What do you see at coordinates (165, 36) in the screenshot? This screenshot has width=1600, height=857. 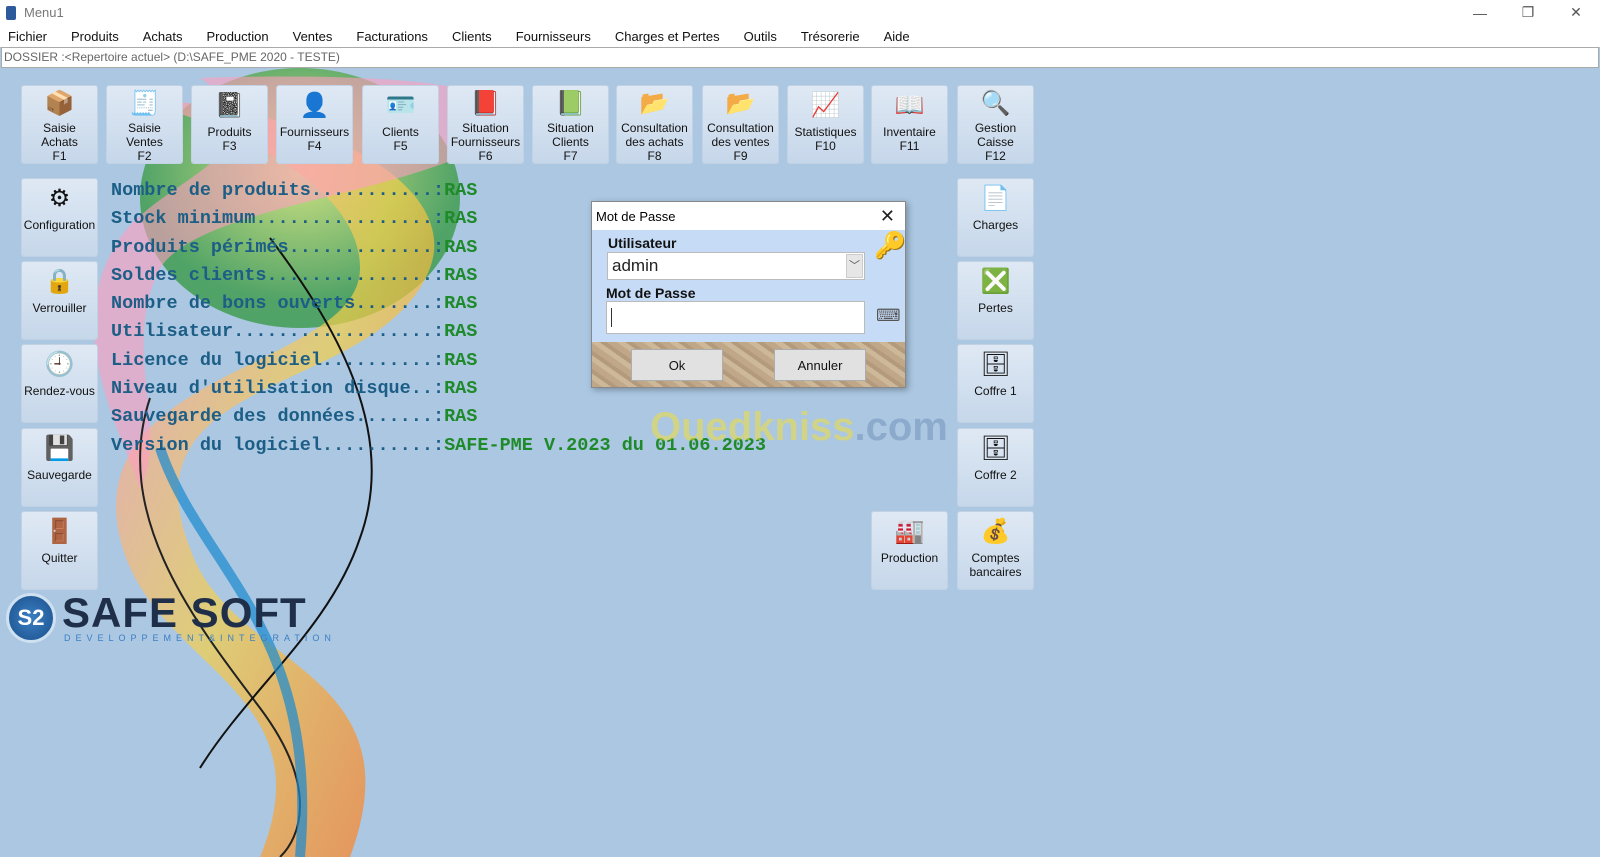 I see `menu-achats: Achats` at bounding box center [165, 36].